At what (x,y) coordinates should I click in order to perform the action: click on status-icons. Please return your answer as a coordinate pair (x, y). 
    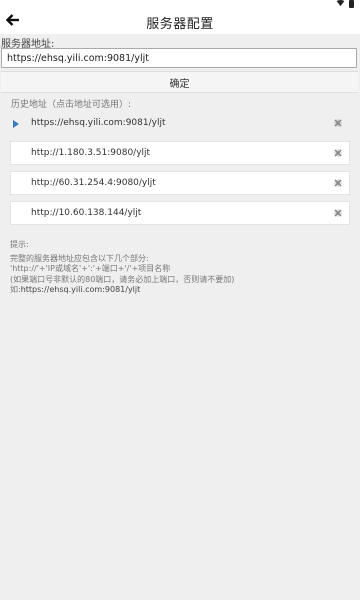
    Looking at the image, I should click on (345, 4).